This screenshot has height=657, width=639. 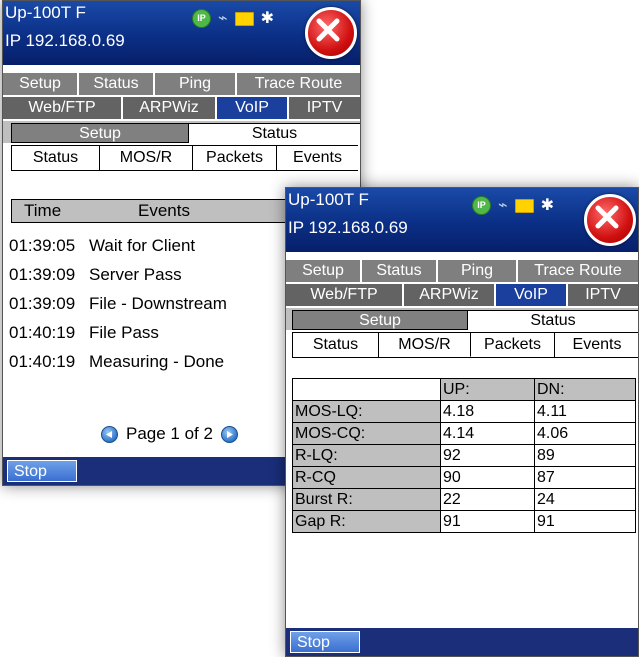 What do you see at coordinates (124, 332) in the screenshot?
I see `event-text: File Pass` at bounding box center [124, 332].